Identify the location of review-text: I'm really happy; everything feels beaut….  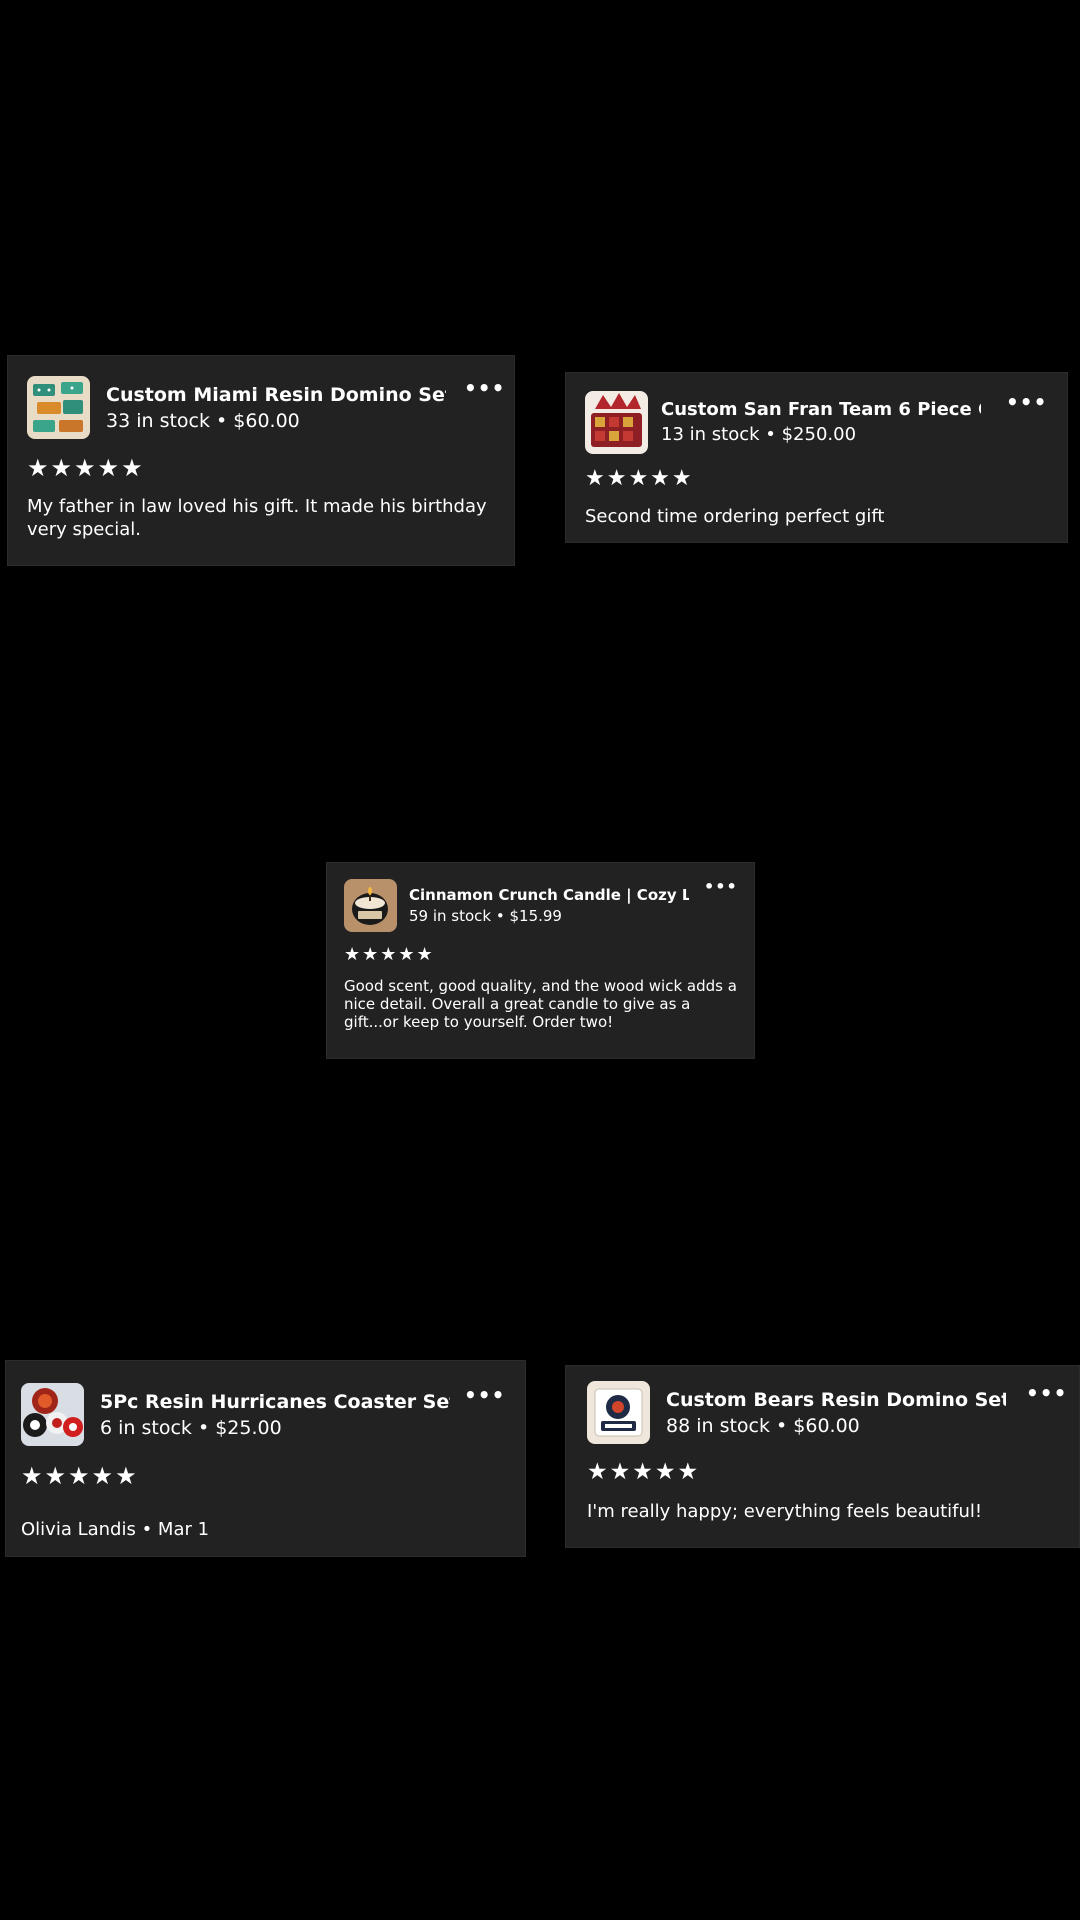
(785, 1511).